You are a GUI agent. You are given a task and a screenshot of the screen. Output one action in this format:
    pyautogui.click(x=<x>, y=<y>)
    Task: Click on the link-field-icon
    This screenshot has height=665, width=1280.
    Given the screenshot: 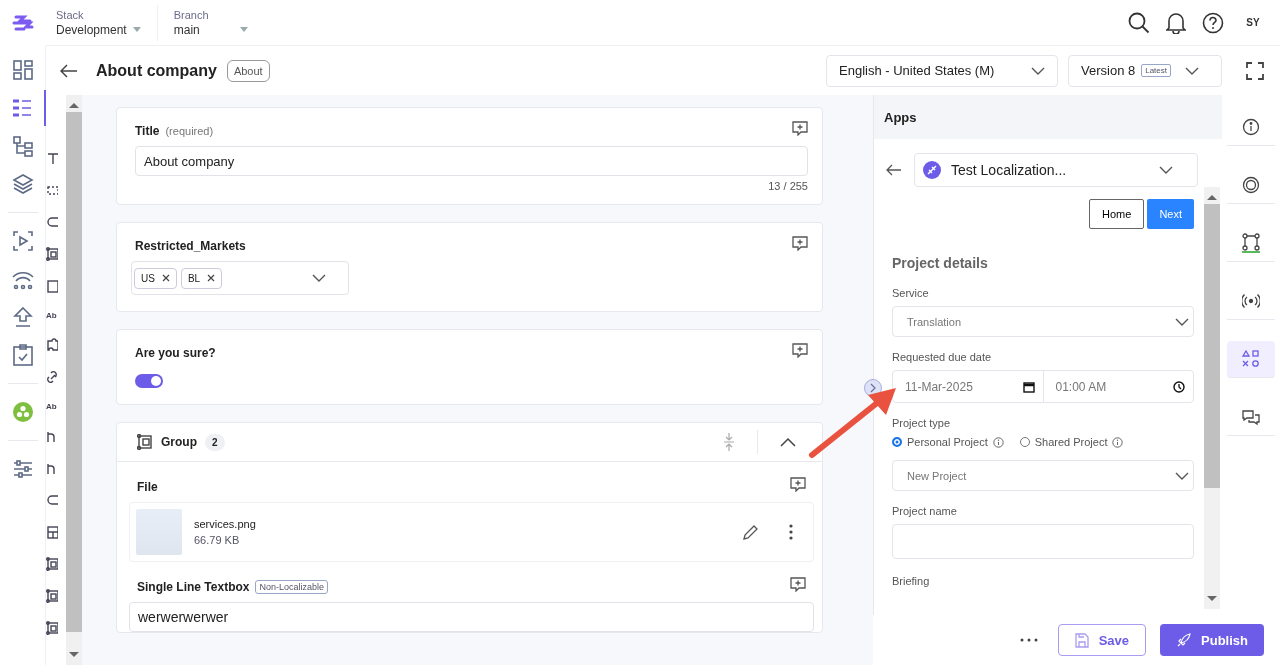 What is the action you would take?
    pyautogui.click(x=52, y=377)
    